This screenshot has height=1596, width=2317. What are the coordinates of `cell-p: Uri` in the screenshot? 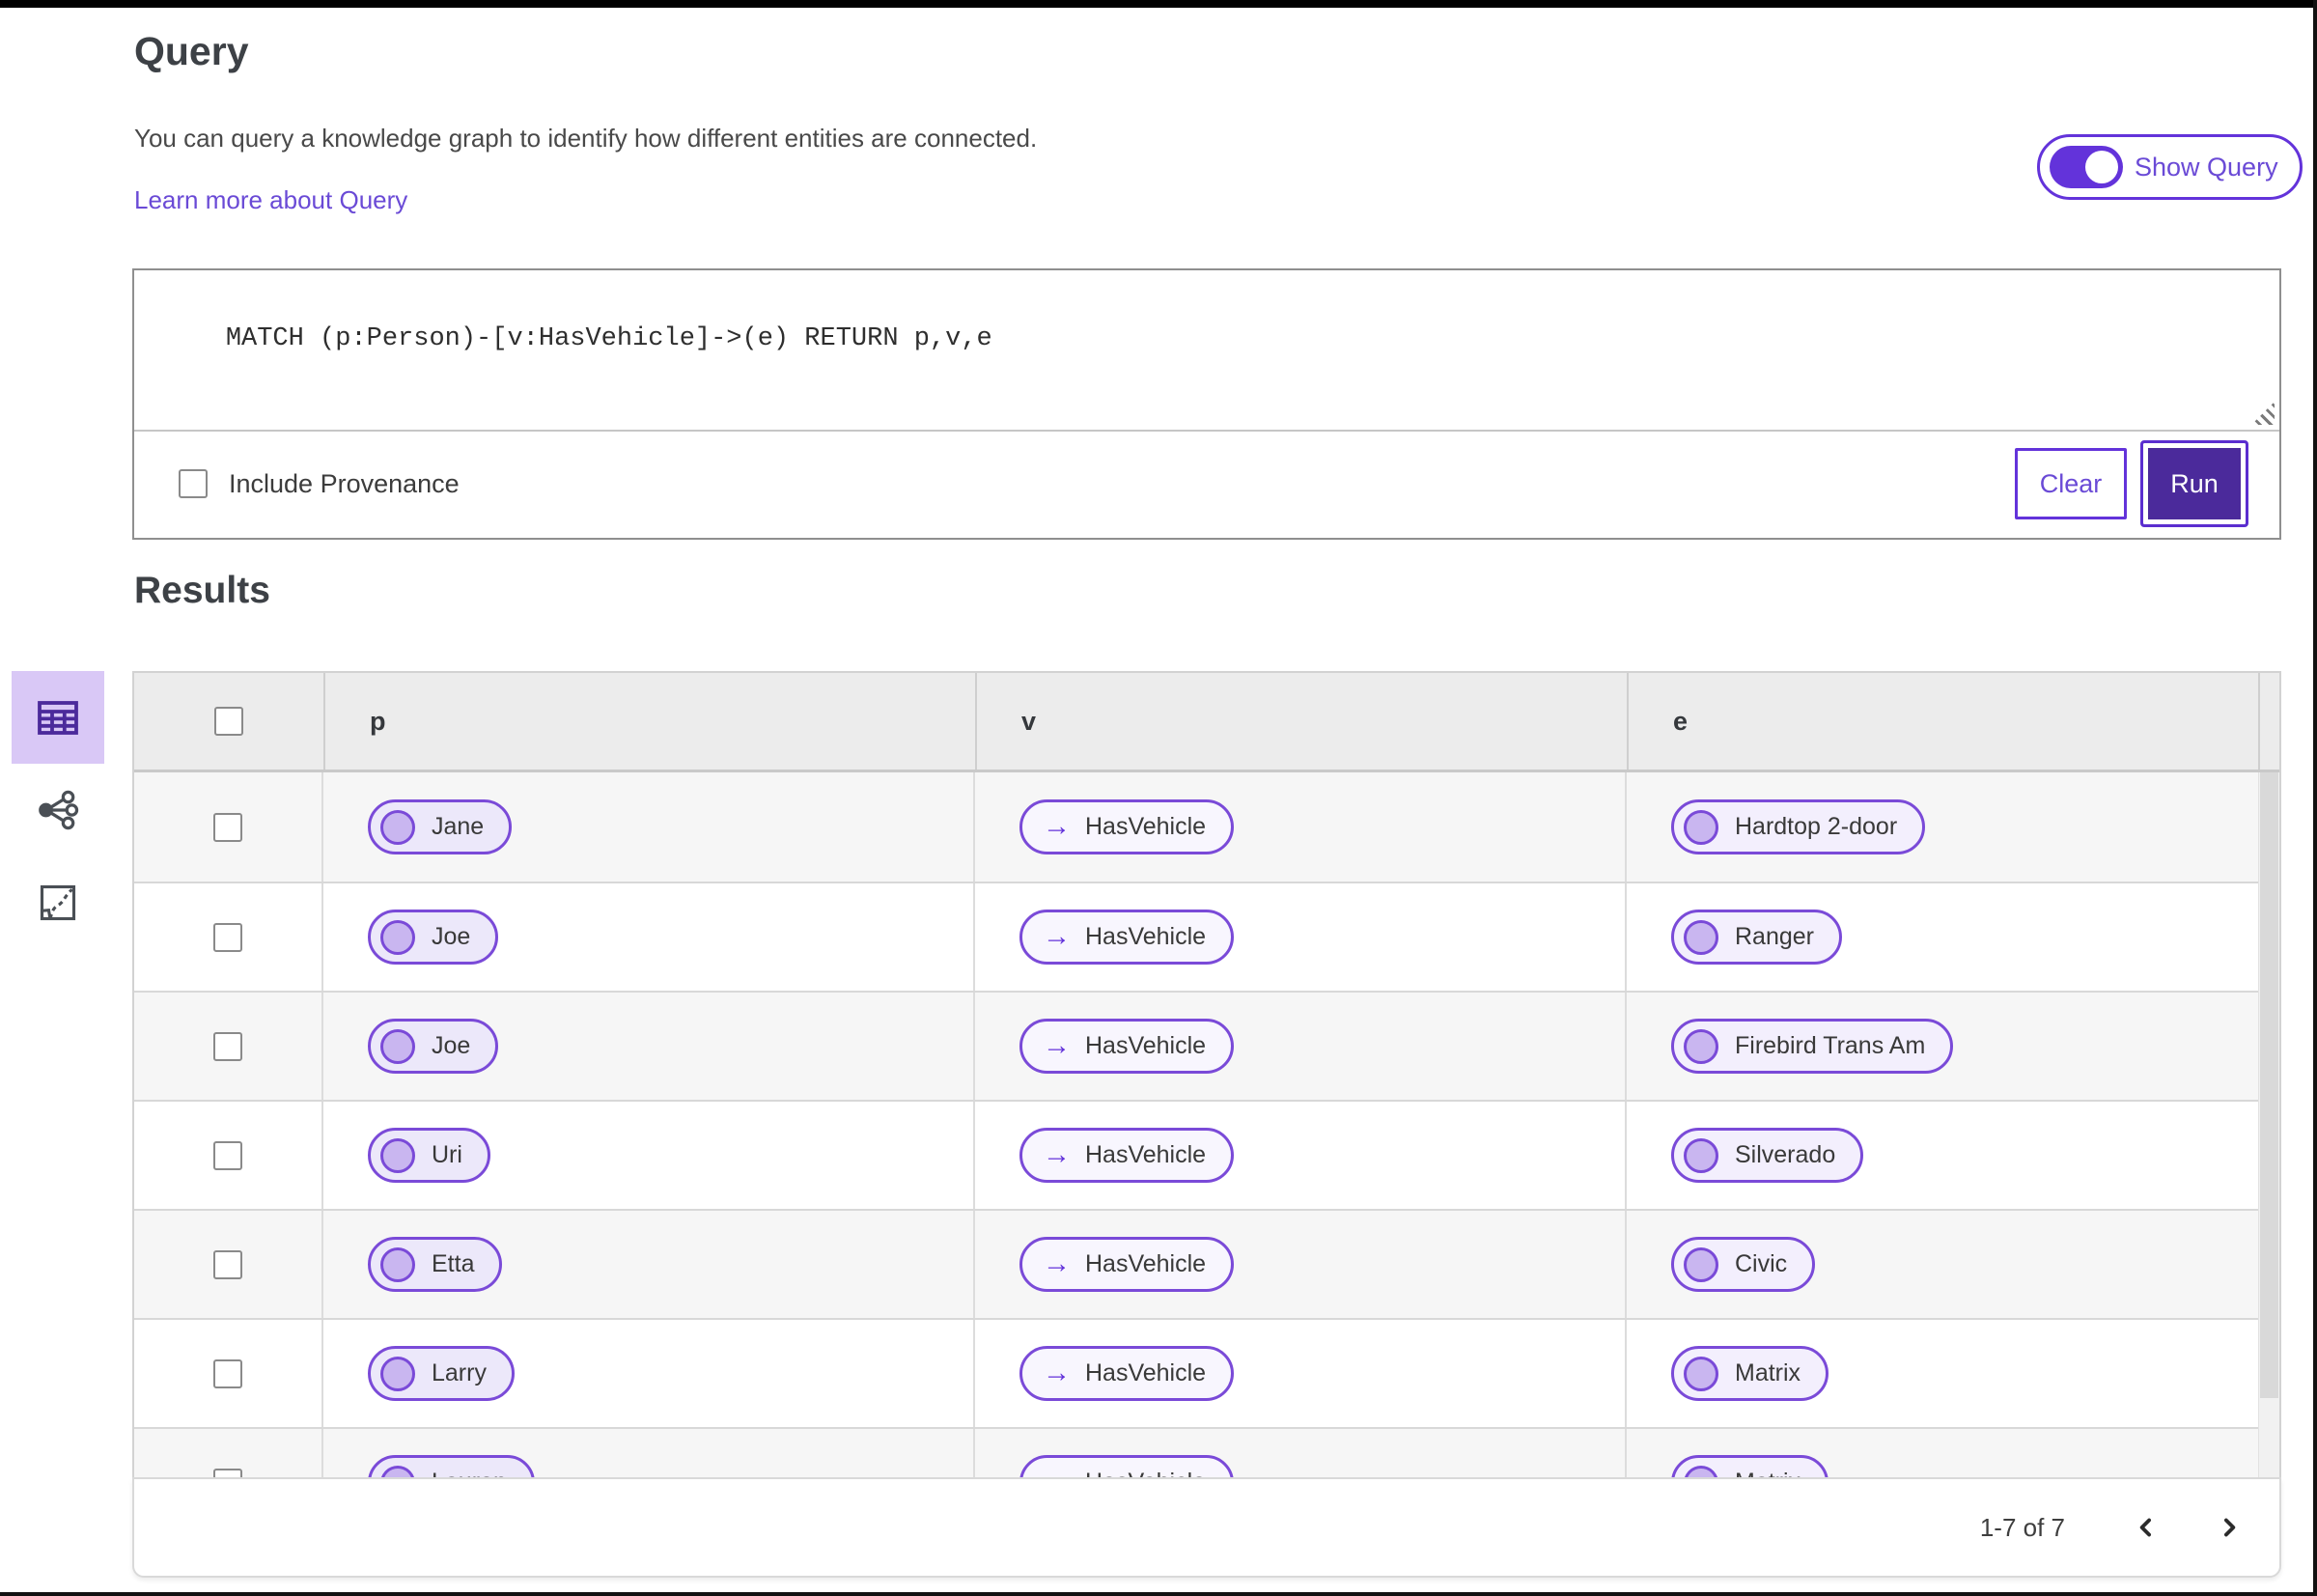 It's located at (649, 1156).